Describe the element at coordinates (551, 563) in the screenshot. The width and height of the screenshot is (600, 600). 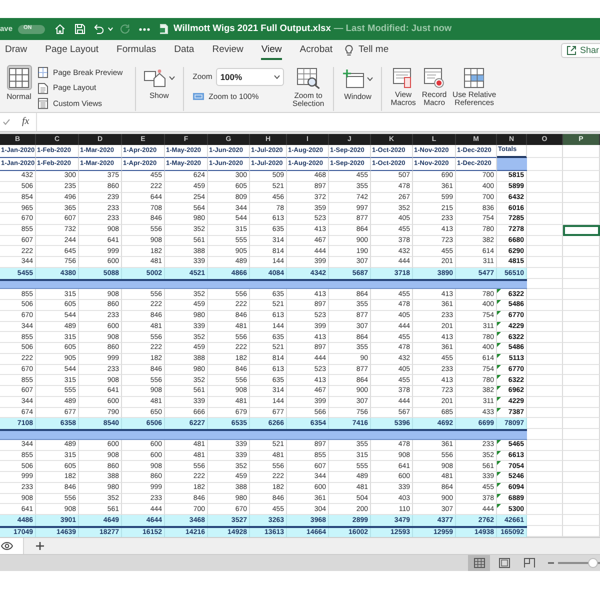
I see `minus-icon` at that location.